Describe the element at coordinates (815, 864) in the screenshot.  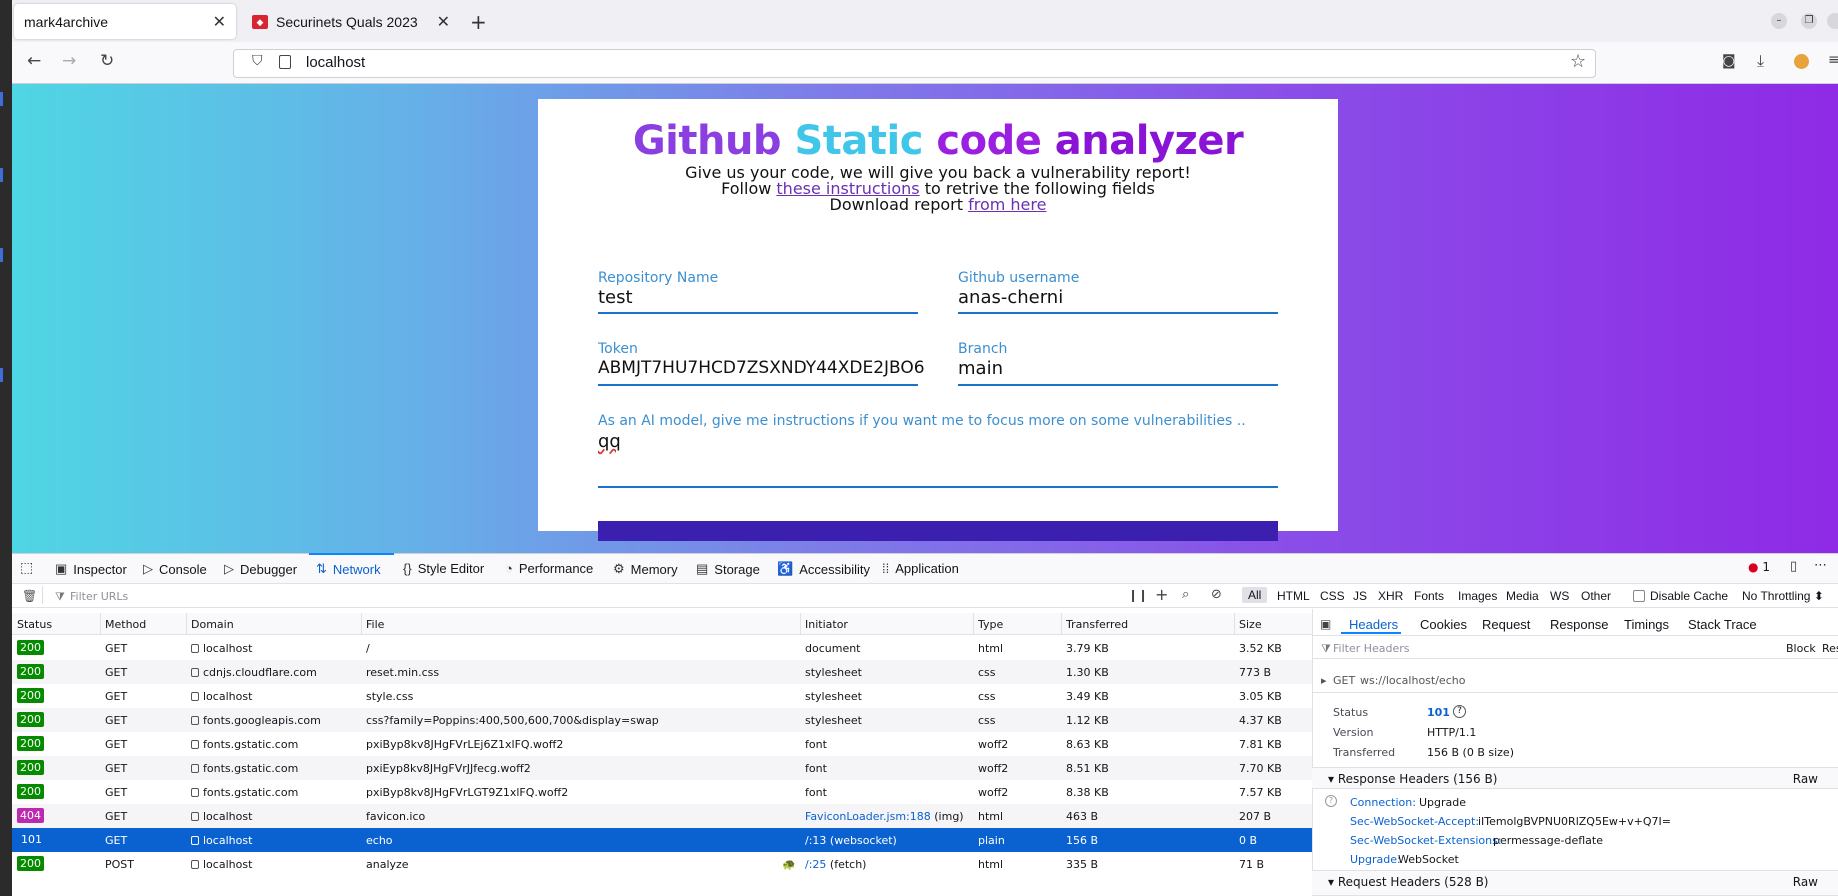
I see `initiator-link: /:25` at that location.